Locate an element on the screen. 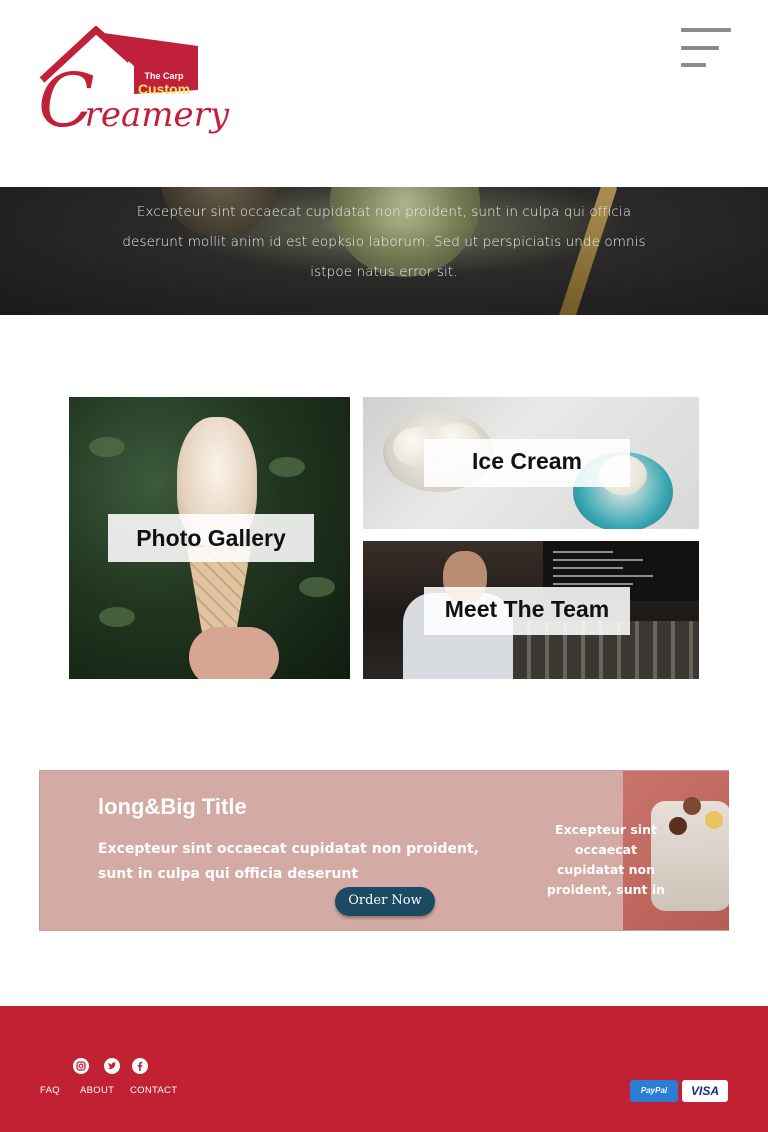 The image size is (768, 1132). visa-label: VISA is located at coordinates (704, 1091).